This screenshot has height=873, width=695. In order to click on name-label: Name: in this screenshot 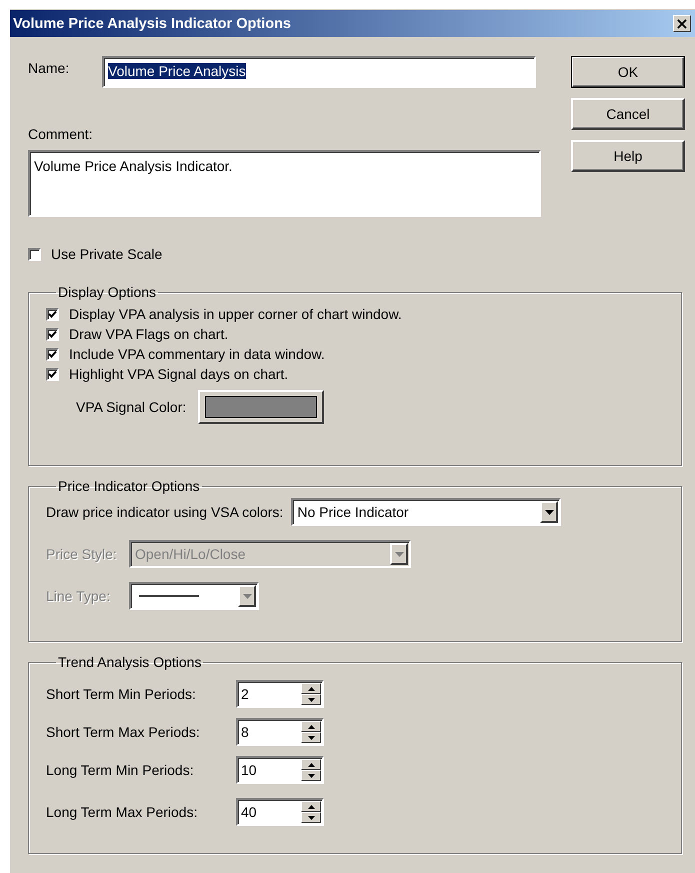, I will do `click(49, 67)`.